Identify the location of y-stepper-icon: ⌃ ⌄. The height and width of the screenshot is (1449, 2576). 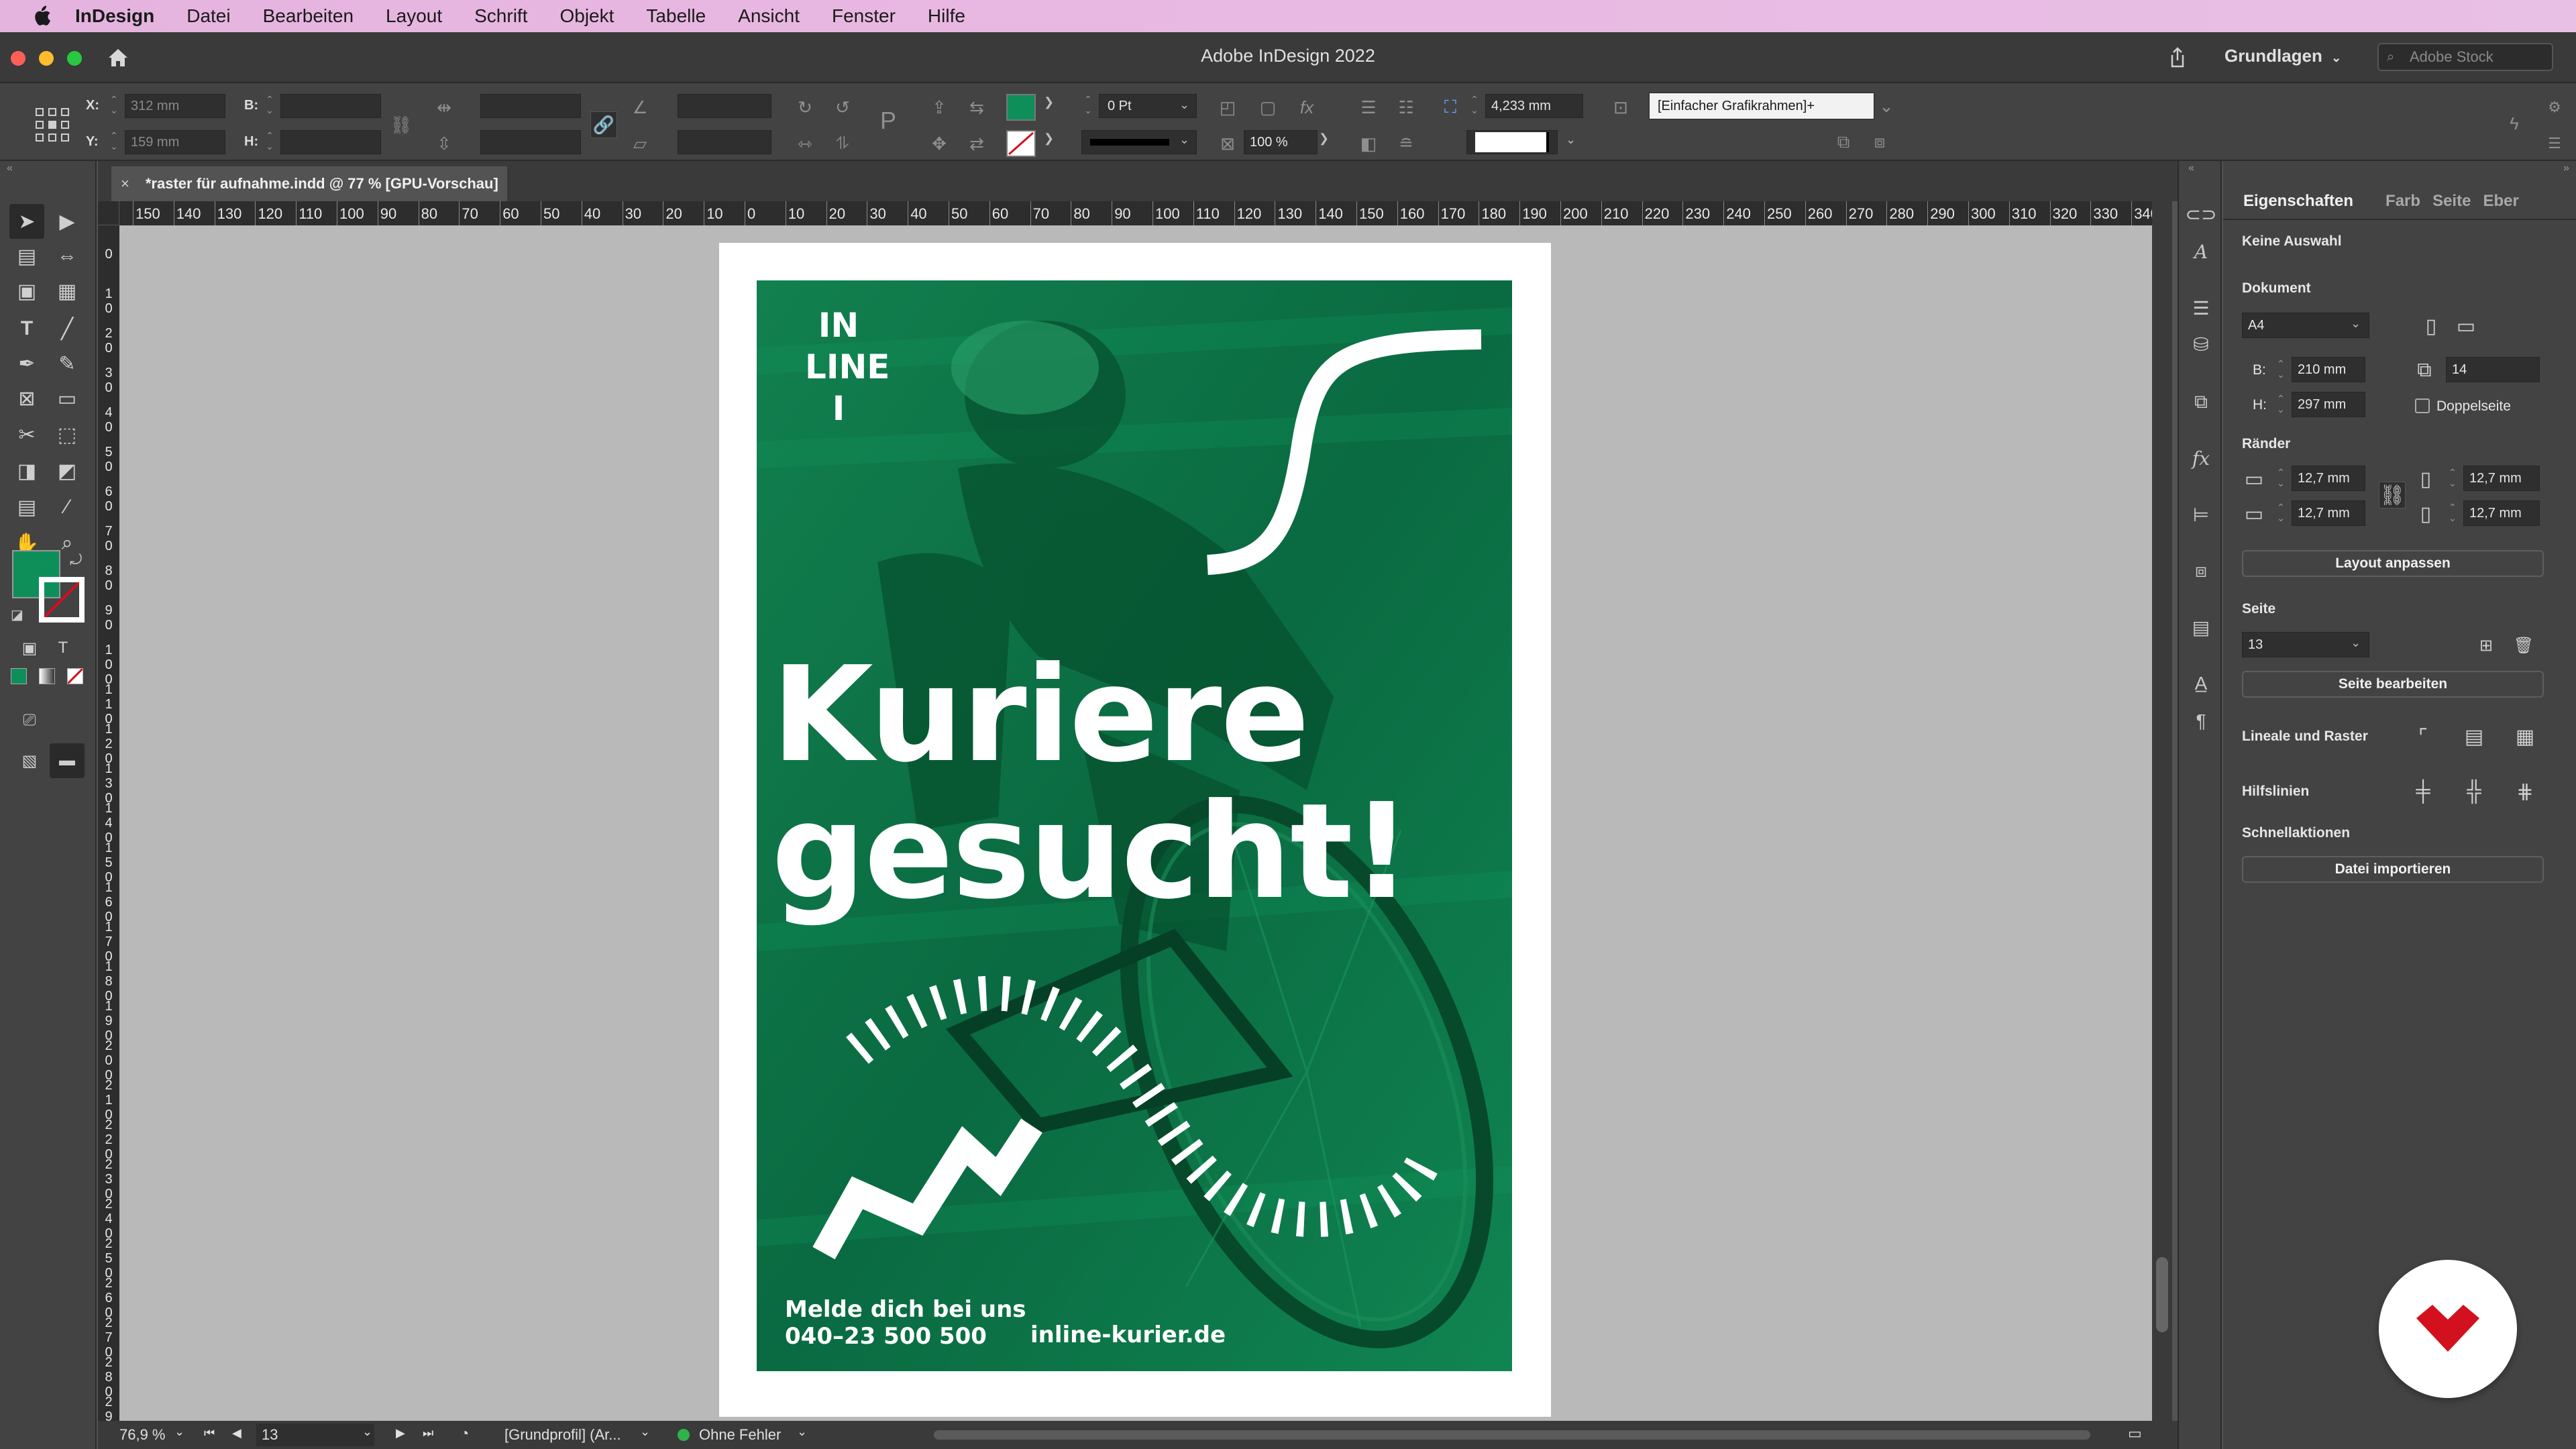
(114, 142).